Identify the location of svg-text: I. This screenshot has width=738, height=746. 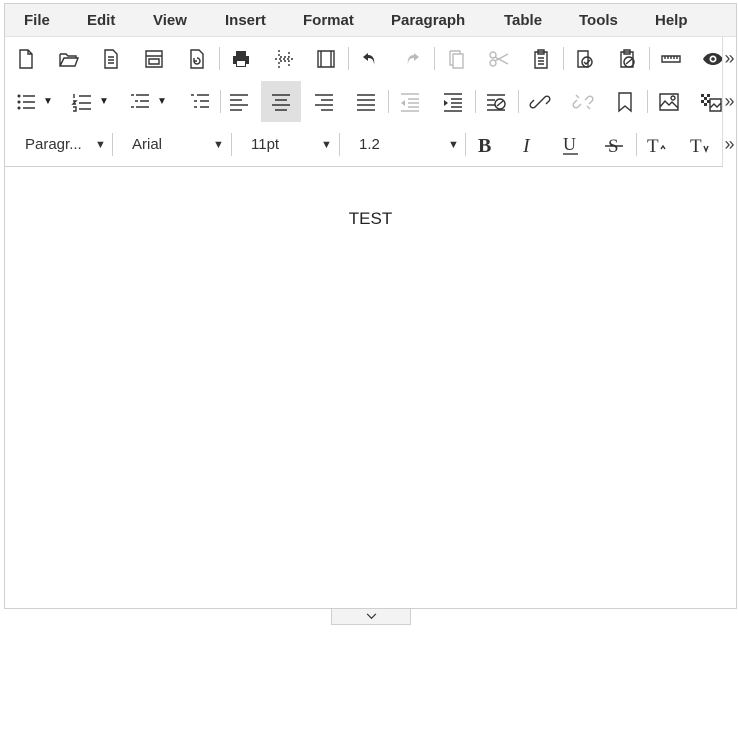
(526, 145).